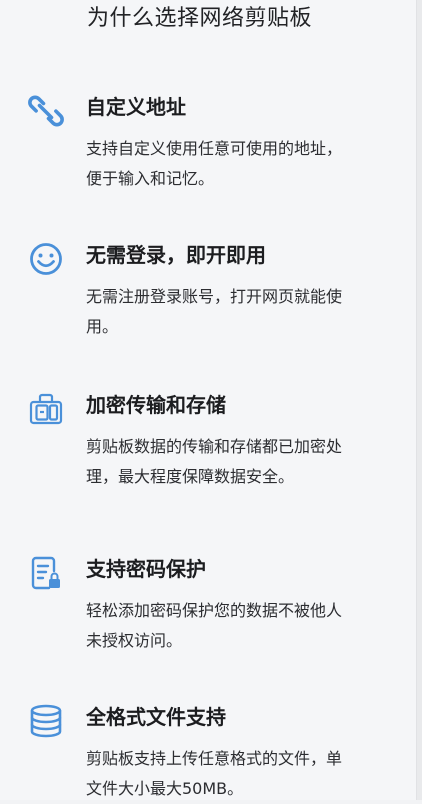 This screenshot has height=804, width=422. Describe the element at coordinates (214, 773) in the screenshot. I see `feature-description: 剪贴板支持上传任意格式的文件，单文件大小最大50MB。` at that location.